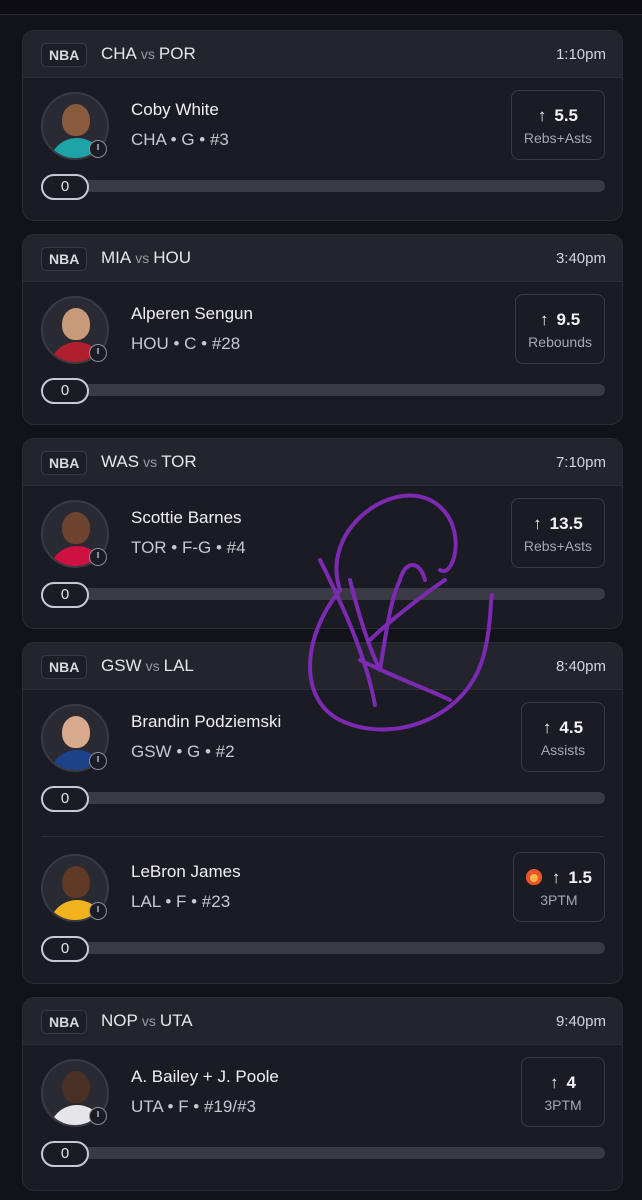 This screenshot has height=1200, width=642. I want to click on line-button: ↑ 13.5 Rebs+Asts, so click(557, 533).